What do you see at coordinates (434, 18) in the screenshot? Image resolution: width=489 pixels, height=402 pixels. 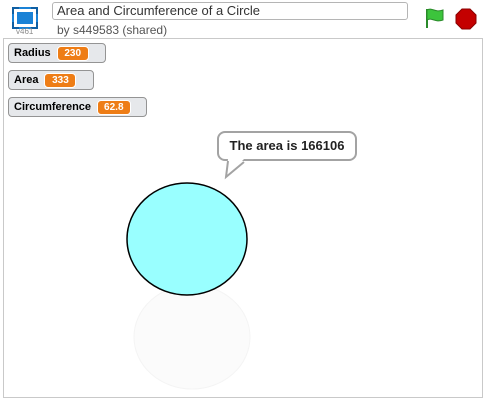 I see `green-flag-icon` at bounding box center [434, 18].